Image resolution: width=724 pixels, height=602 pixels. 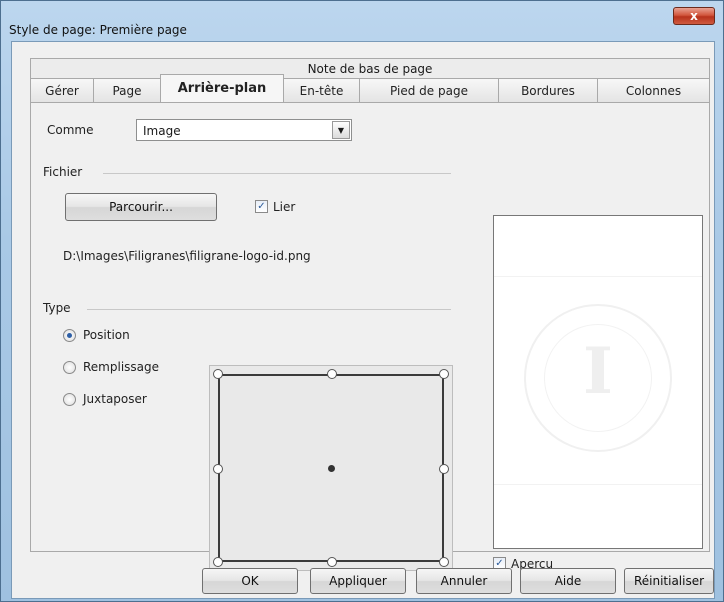 I want to click on position-top-center, so click(x=332, y=374).